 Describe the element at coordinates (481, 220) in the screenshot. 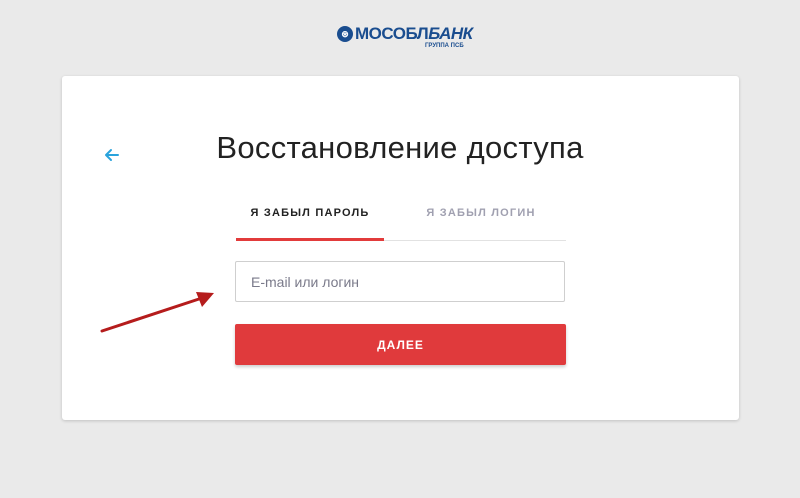

I see `tab-forgot-login: Я ЗАБЫЛ ЛОГИН` at that location.